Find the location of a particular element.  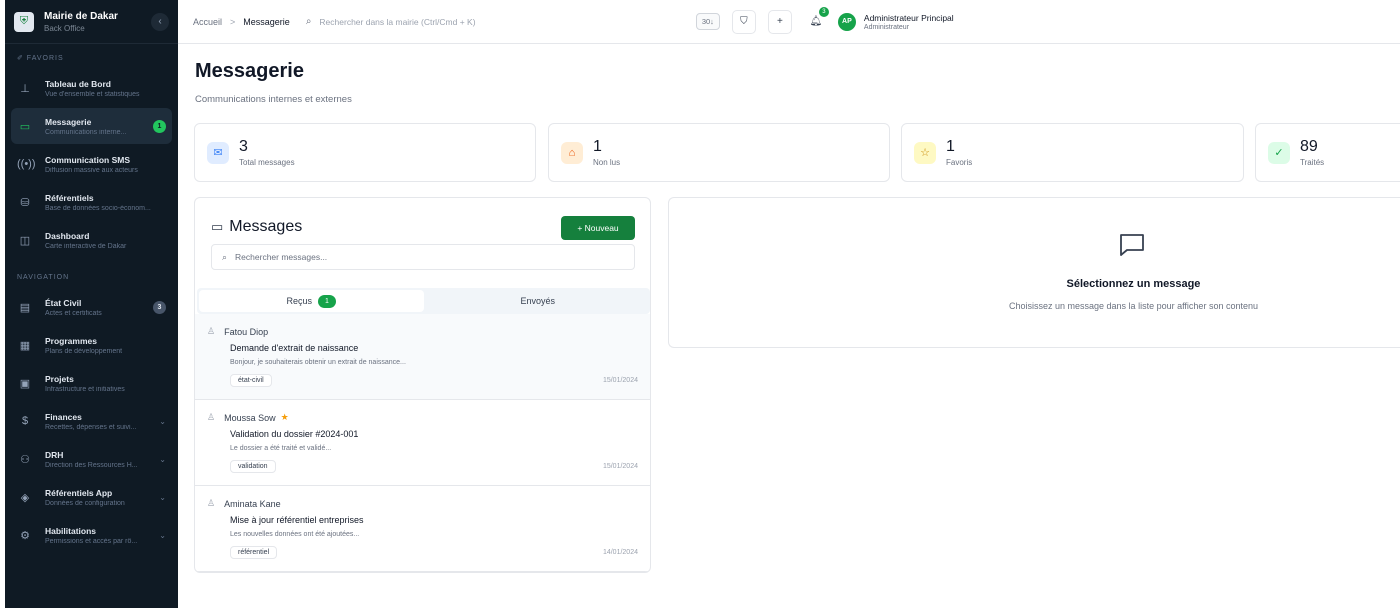

inbox-icon: ⌂ is located at coordinates (572, 152).